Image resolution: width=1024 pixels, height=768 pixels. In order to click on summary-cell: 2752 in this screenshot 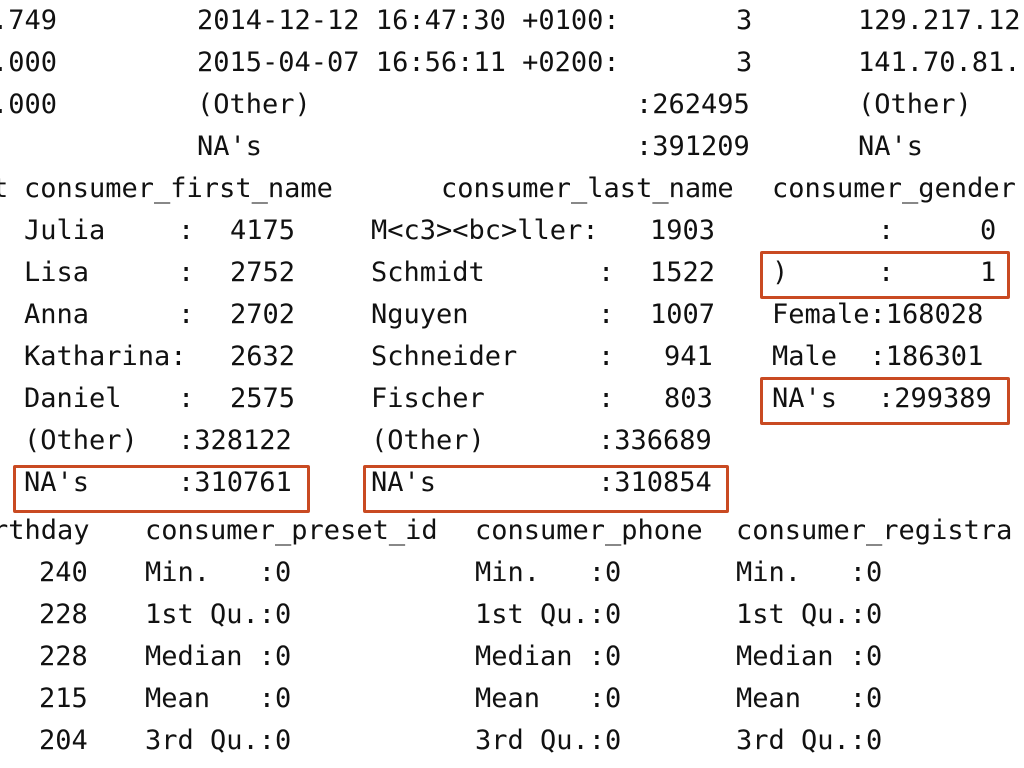, I will do `click(263, 272)`.